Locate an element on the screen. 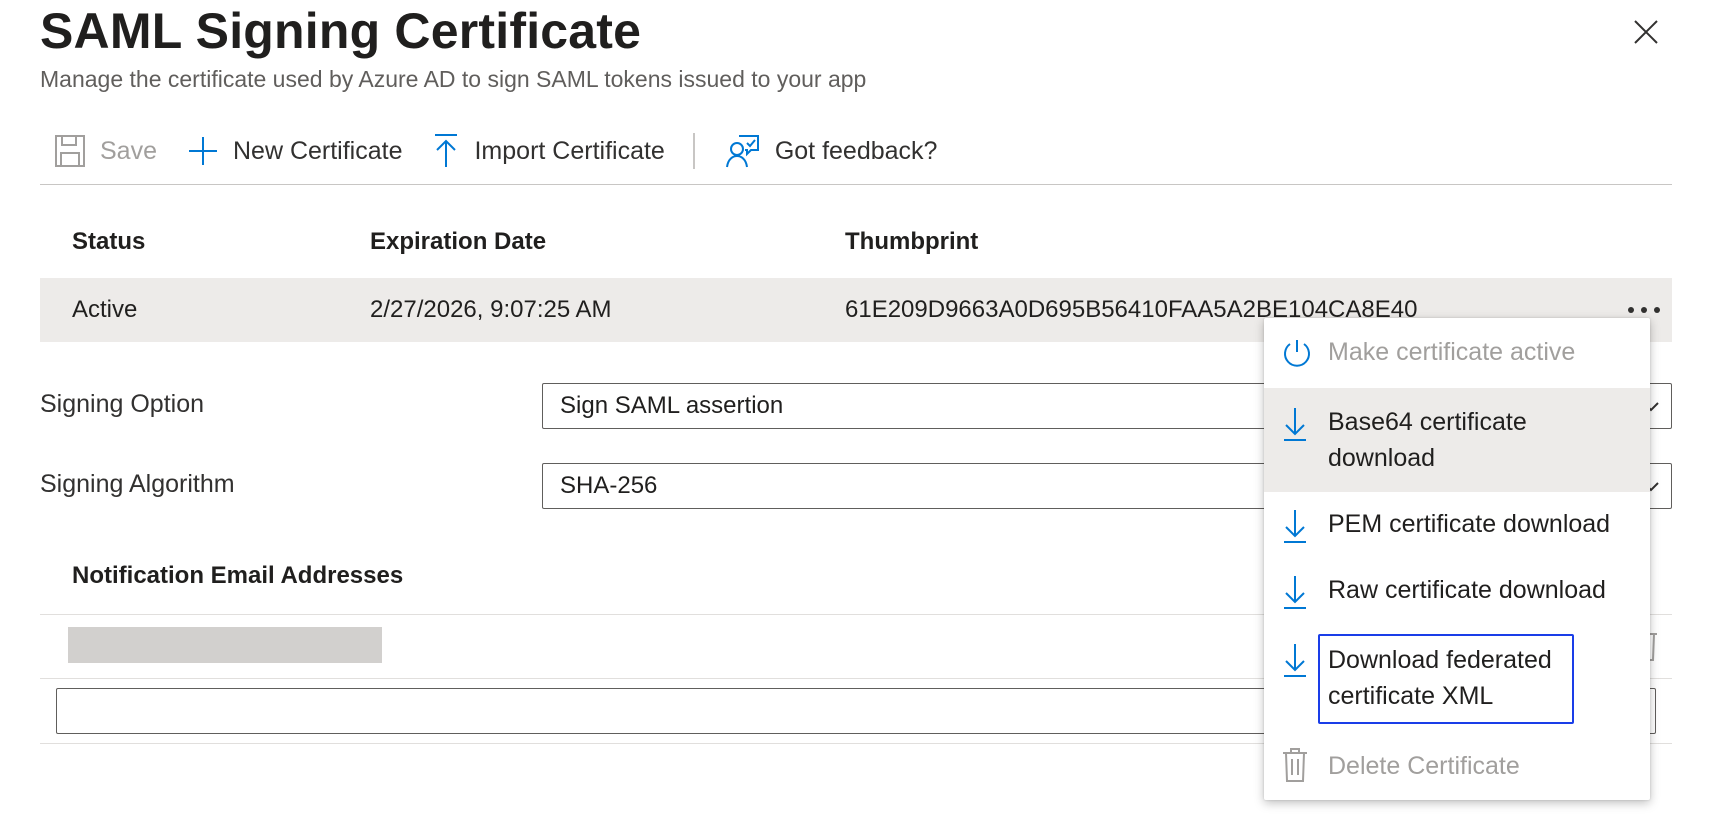  certificate-expiration: 2/27/2026, 9:07:25 AM is located at coordinates (491, 309).